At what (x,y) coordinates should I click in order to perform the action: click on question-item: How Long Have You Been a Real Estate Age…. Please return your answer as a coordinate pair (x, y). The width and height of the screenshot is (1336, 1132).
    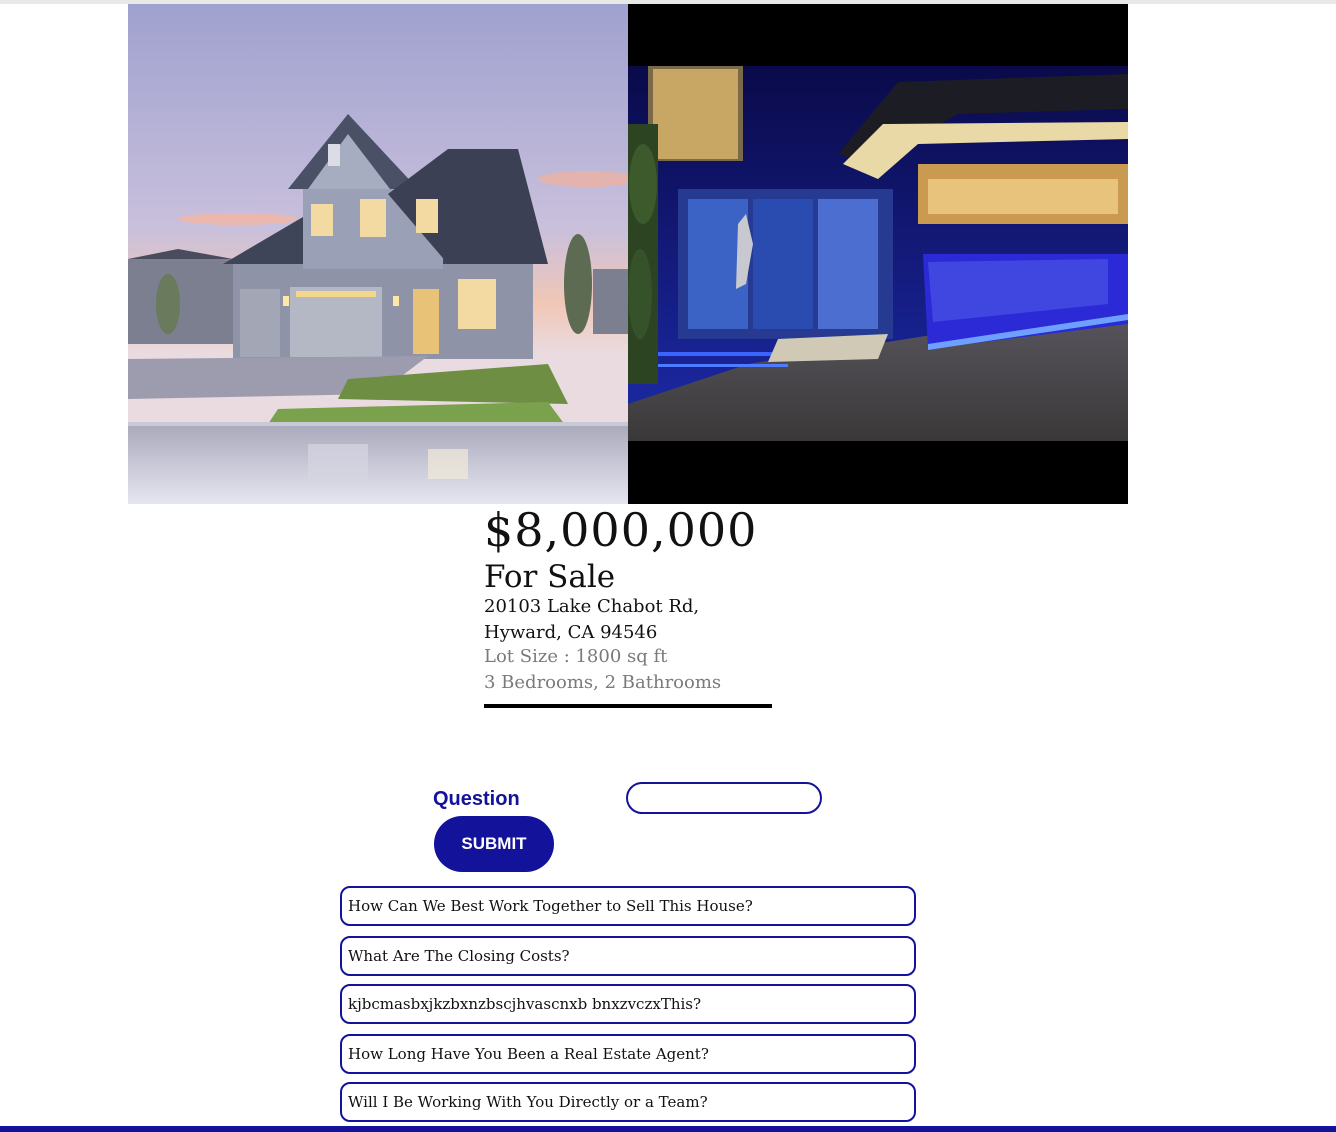
    Looking at the image, I should click on (628, 1054).